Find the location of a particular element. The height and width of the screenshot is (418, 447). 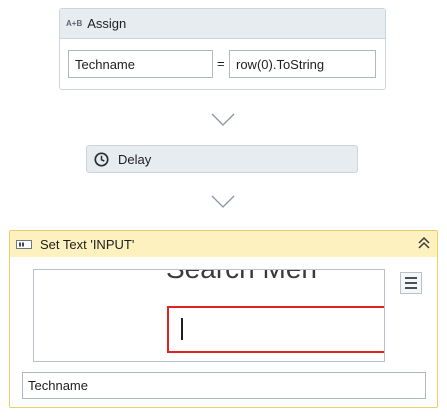

assign-value-field: row(0).ToString is located at coordinates (302, 64).